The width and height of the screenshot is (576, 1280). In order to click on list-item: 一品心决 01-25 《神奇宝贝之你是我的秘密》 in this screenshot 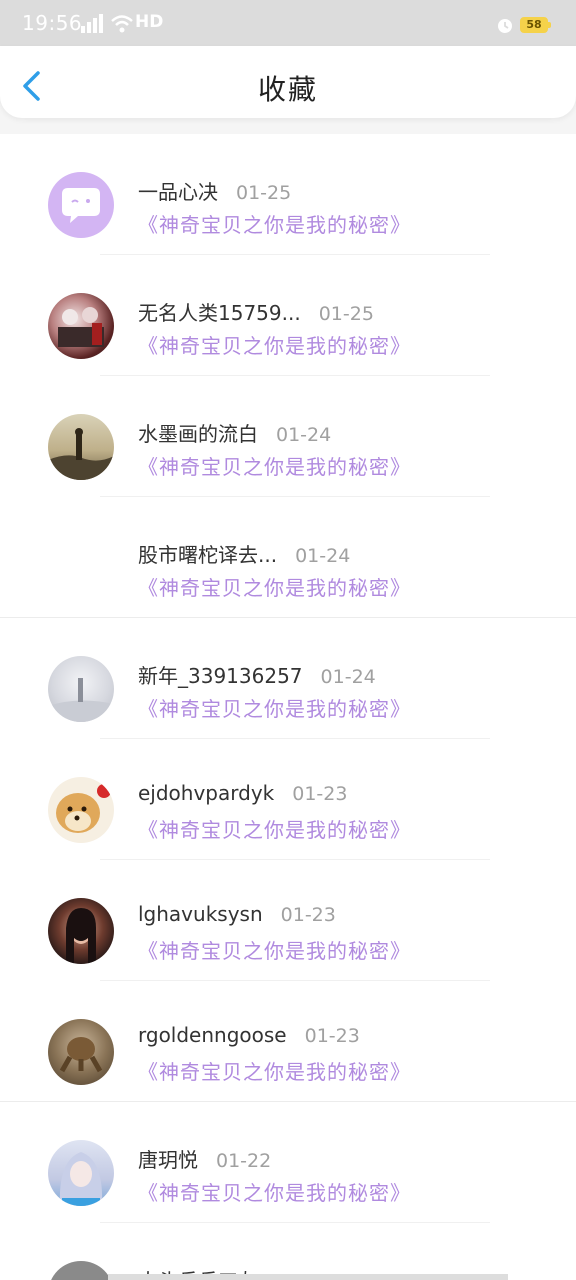, I will do `click(288, 194)`.